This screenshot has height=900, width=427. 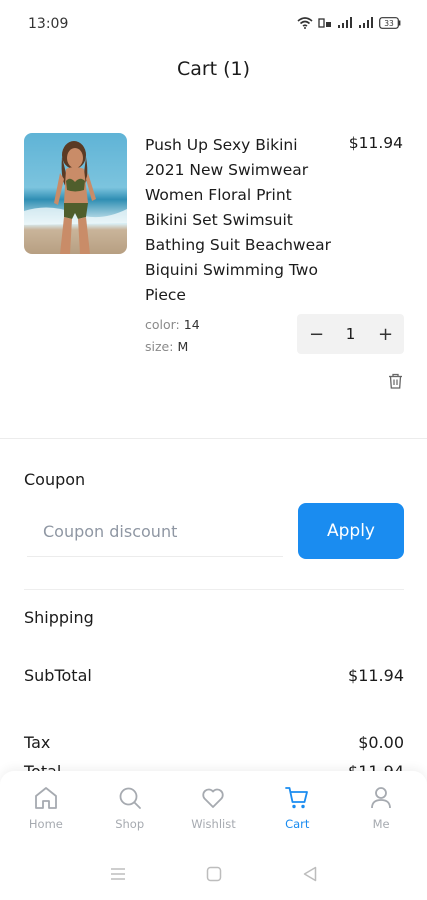 I want to click on status-icons: 33, so click(x=349, y=23).